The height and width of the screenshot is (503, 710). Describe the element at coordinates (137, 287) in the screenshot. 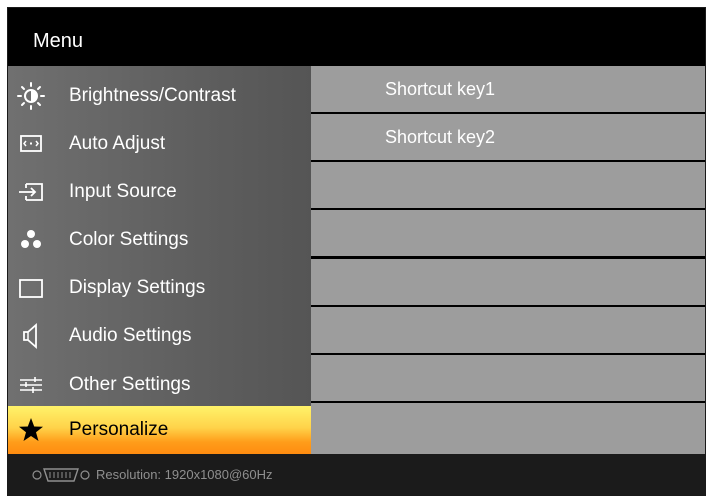

I see `menu-item-label: Display Settings` at that location.